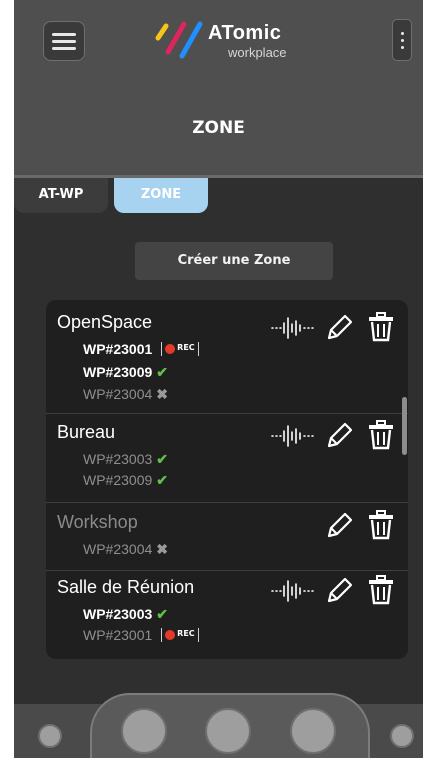  I want to click on zone-name: Bureau, so click(86, 432).